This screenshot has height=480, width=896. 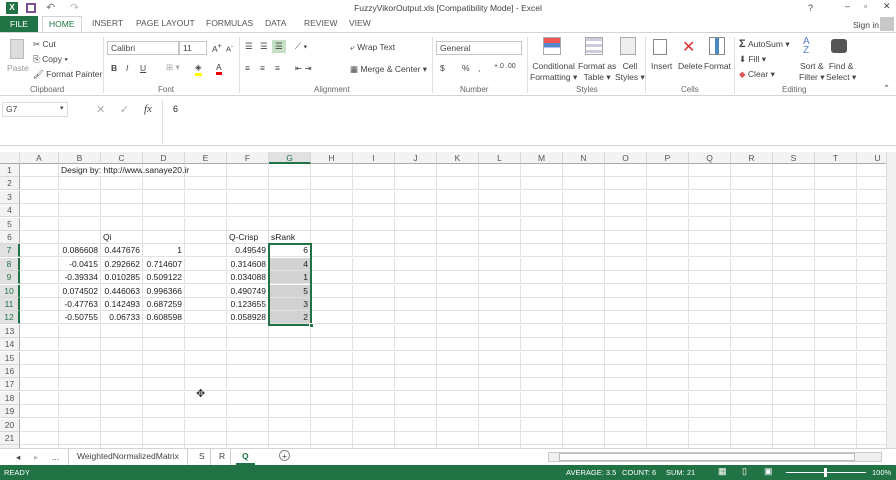 I want to click on insert-cells-button: Insert, so click(x=661, y=66).